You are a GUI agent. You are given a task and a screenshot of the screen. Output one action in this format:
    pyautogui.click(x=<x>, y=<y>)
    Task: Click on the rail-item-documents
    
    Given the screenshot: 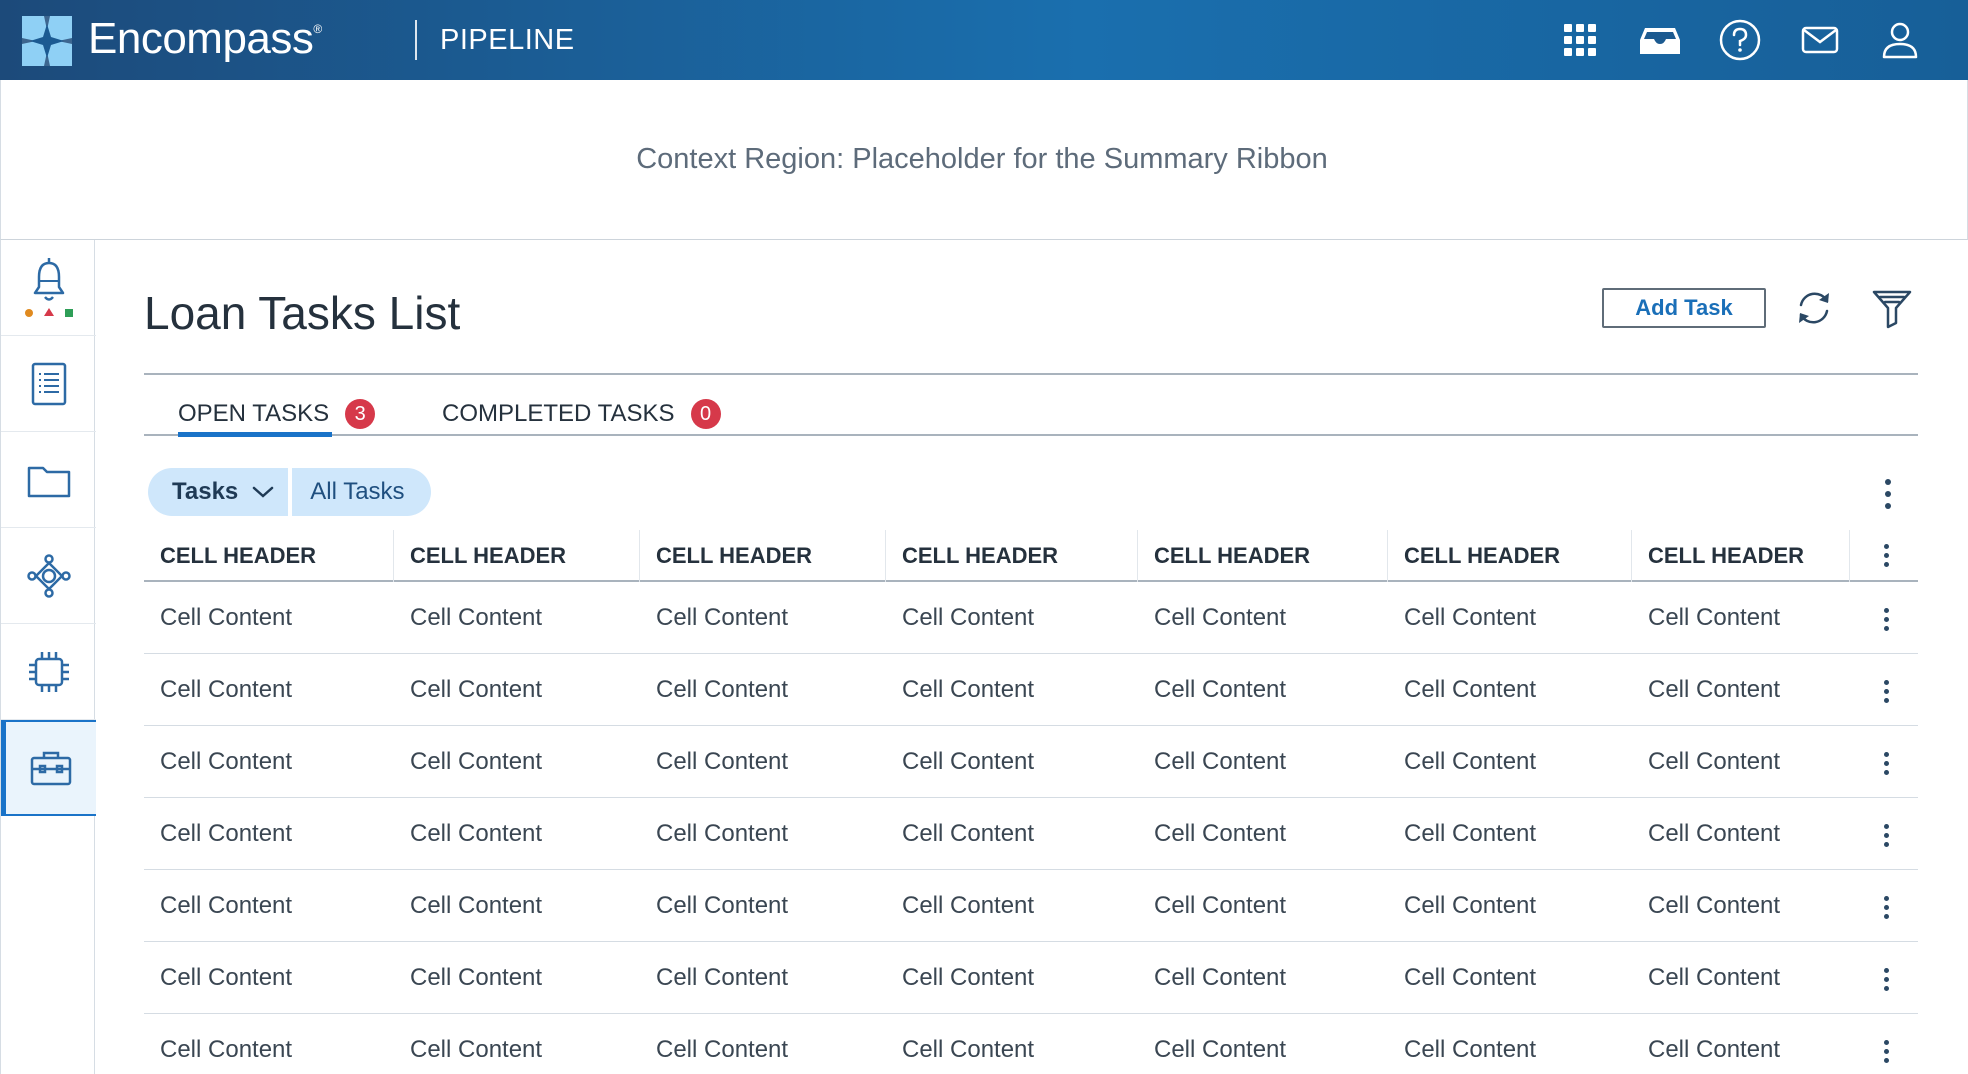 What is the action you would take?
    pyautogui.click(x=48, y=480)
    